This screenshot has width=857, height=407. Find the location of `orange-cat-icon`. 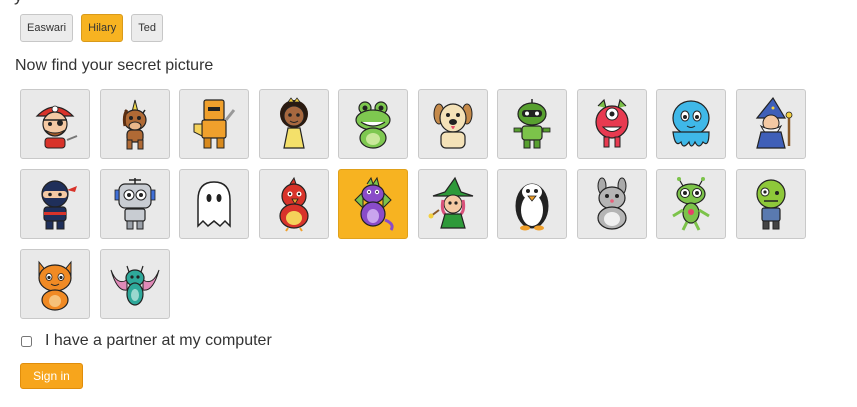

orange-cat-icon is located at coordinates (55, 285).